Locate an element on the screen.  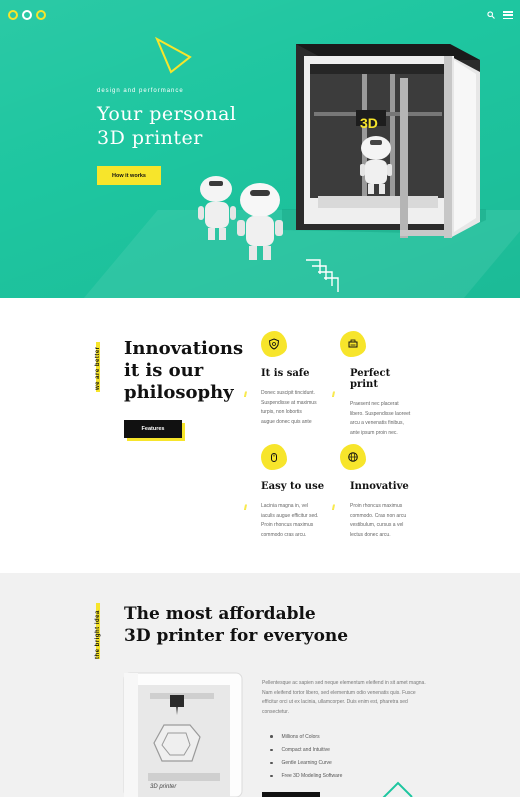
bright-title-line1: The most affordable is located at coordinates (220, 614).